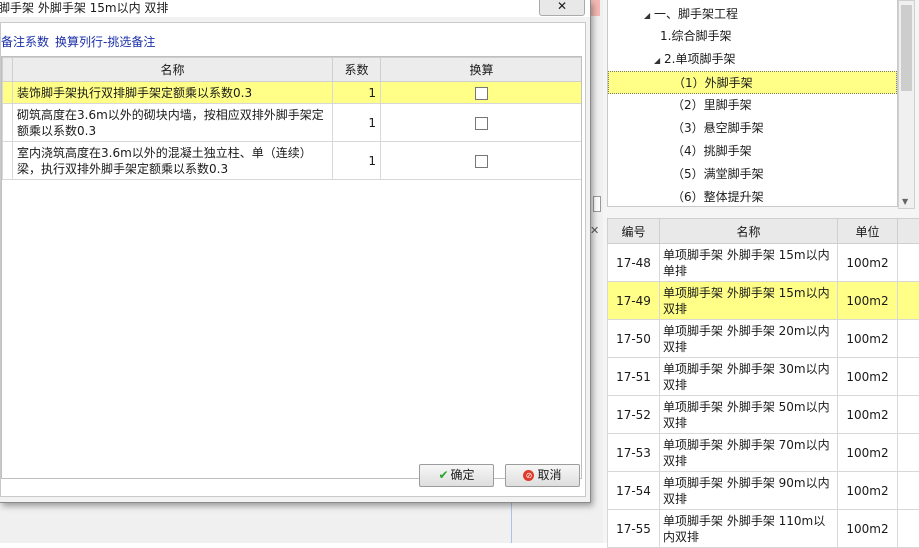 The width and height of the screenshot is (919, 548). What do you see at coordinates (634, 301) in the screenshot?
I see `quota-code: 17-49` at bounding box center [634, 301].